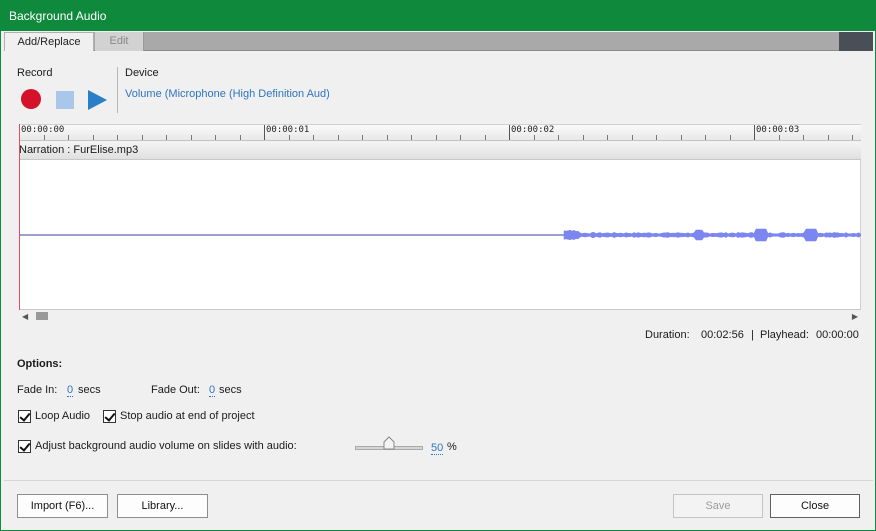  What do you see at coordinates (25, 316) in the screenshot?
I see `scroll-left-icon: ◀` at bounding box center [25, 316].